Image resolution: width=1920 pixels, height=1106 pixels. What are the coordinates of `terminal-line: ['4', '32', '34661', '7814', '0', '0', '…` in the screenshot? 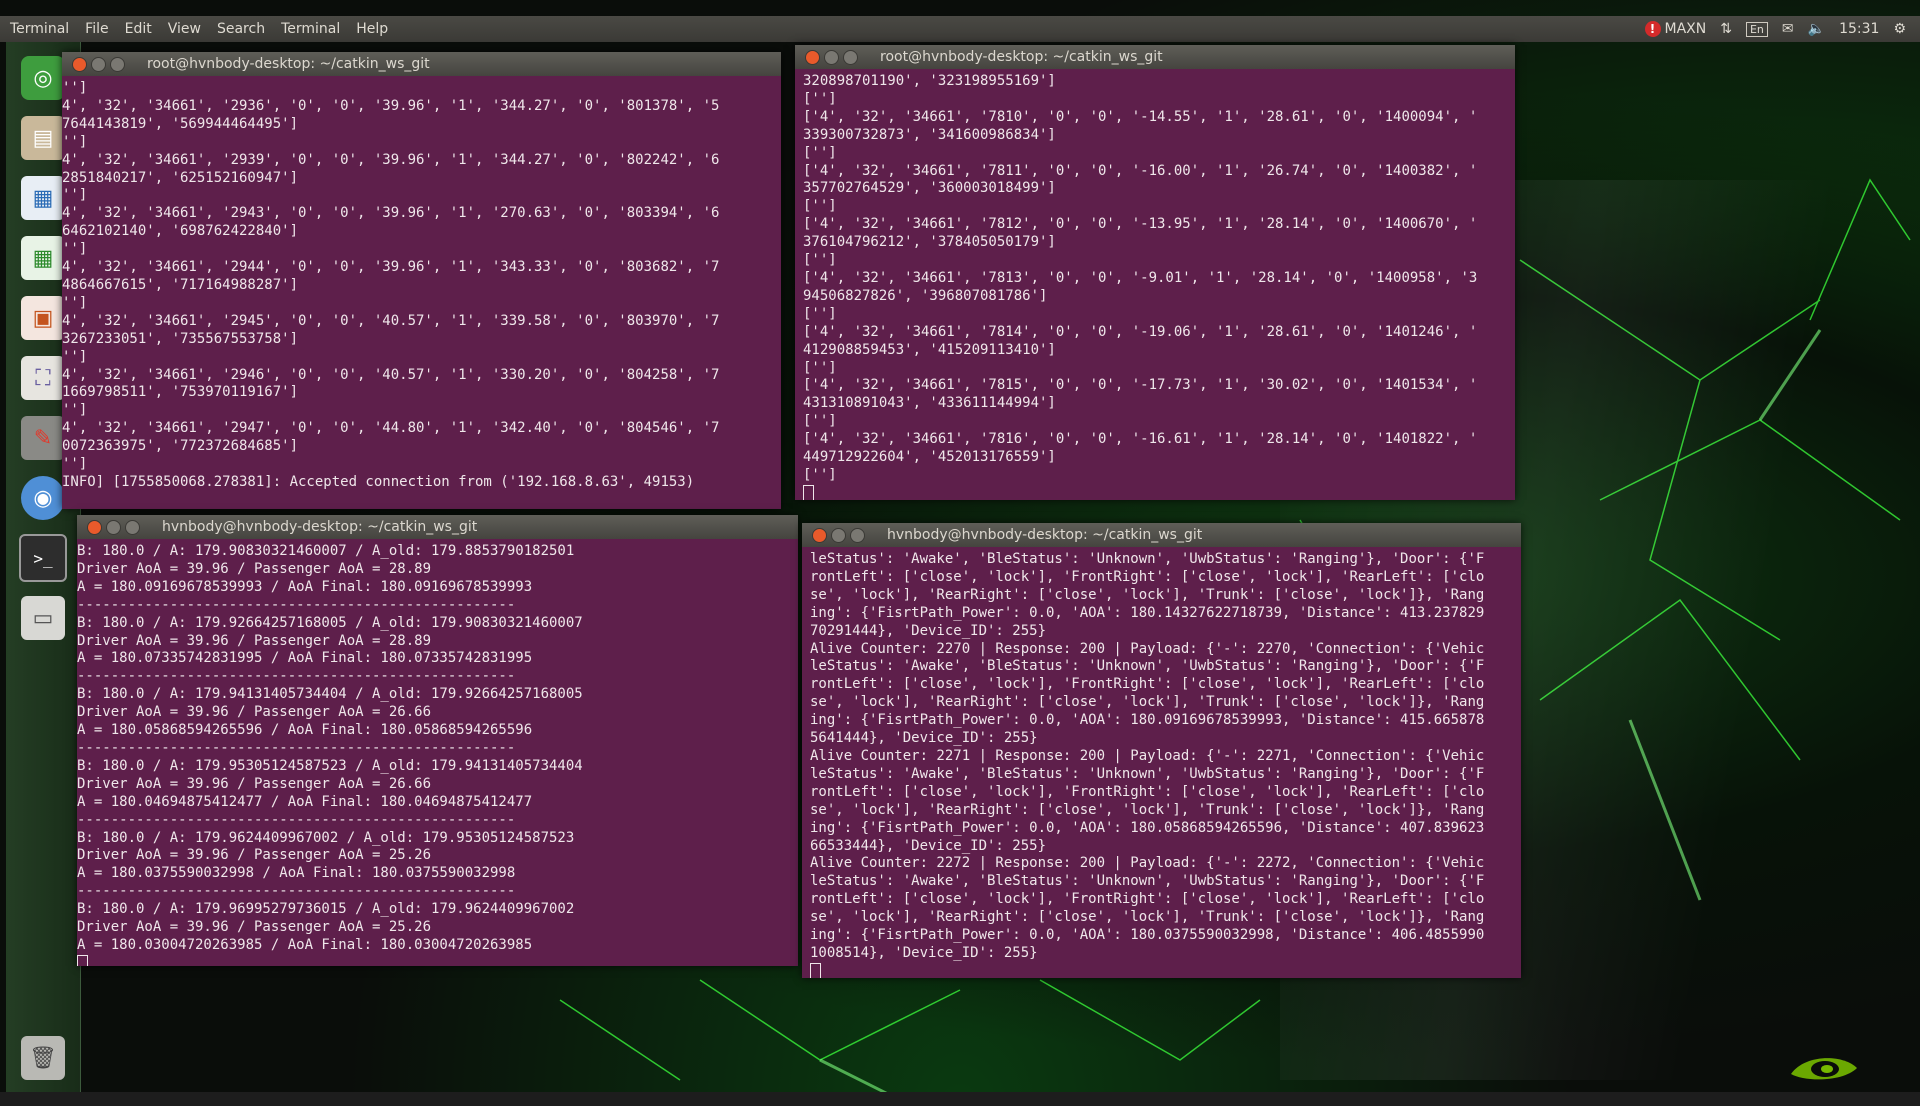 It's located at (1140, 331).